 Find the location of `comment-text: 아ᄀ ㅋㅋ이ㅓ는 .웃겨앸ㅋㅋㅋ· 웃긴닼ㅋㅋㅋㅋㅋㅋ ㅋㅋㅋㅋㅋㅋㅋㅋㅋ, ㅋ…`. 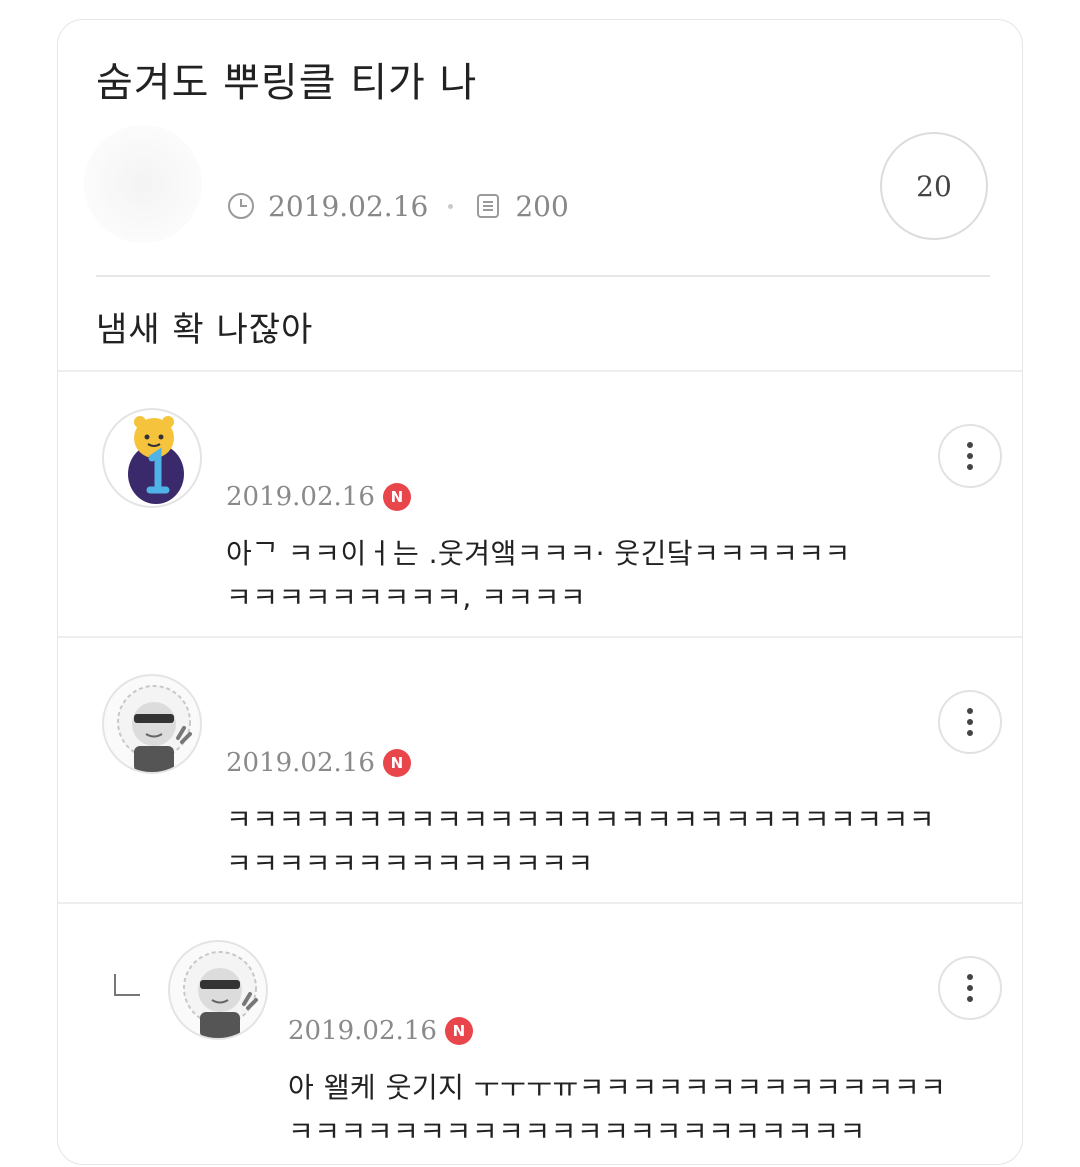

comment-text: 아ᄀ ㅋㅋ이ㅓ는 .웃겨앸ㅋㅋㅋ· 웃긴닼ㅋㅋㅋㅋㅋㅋ ㅋㅋㅋㅋㅋㅋㅋㅋㅋ, ㅋ… is located at coordinates (538, 576).